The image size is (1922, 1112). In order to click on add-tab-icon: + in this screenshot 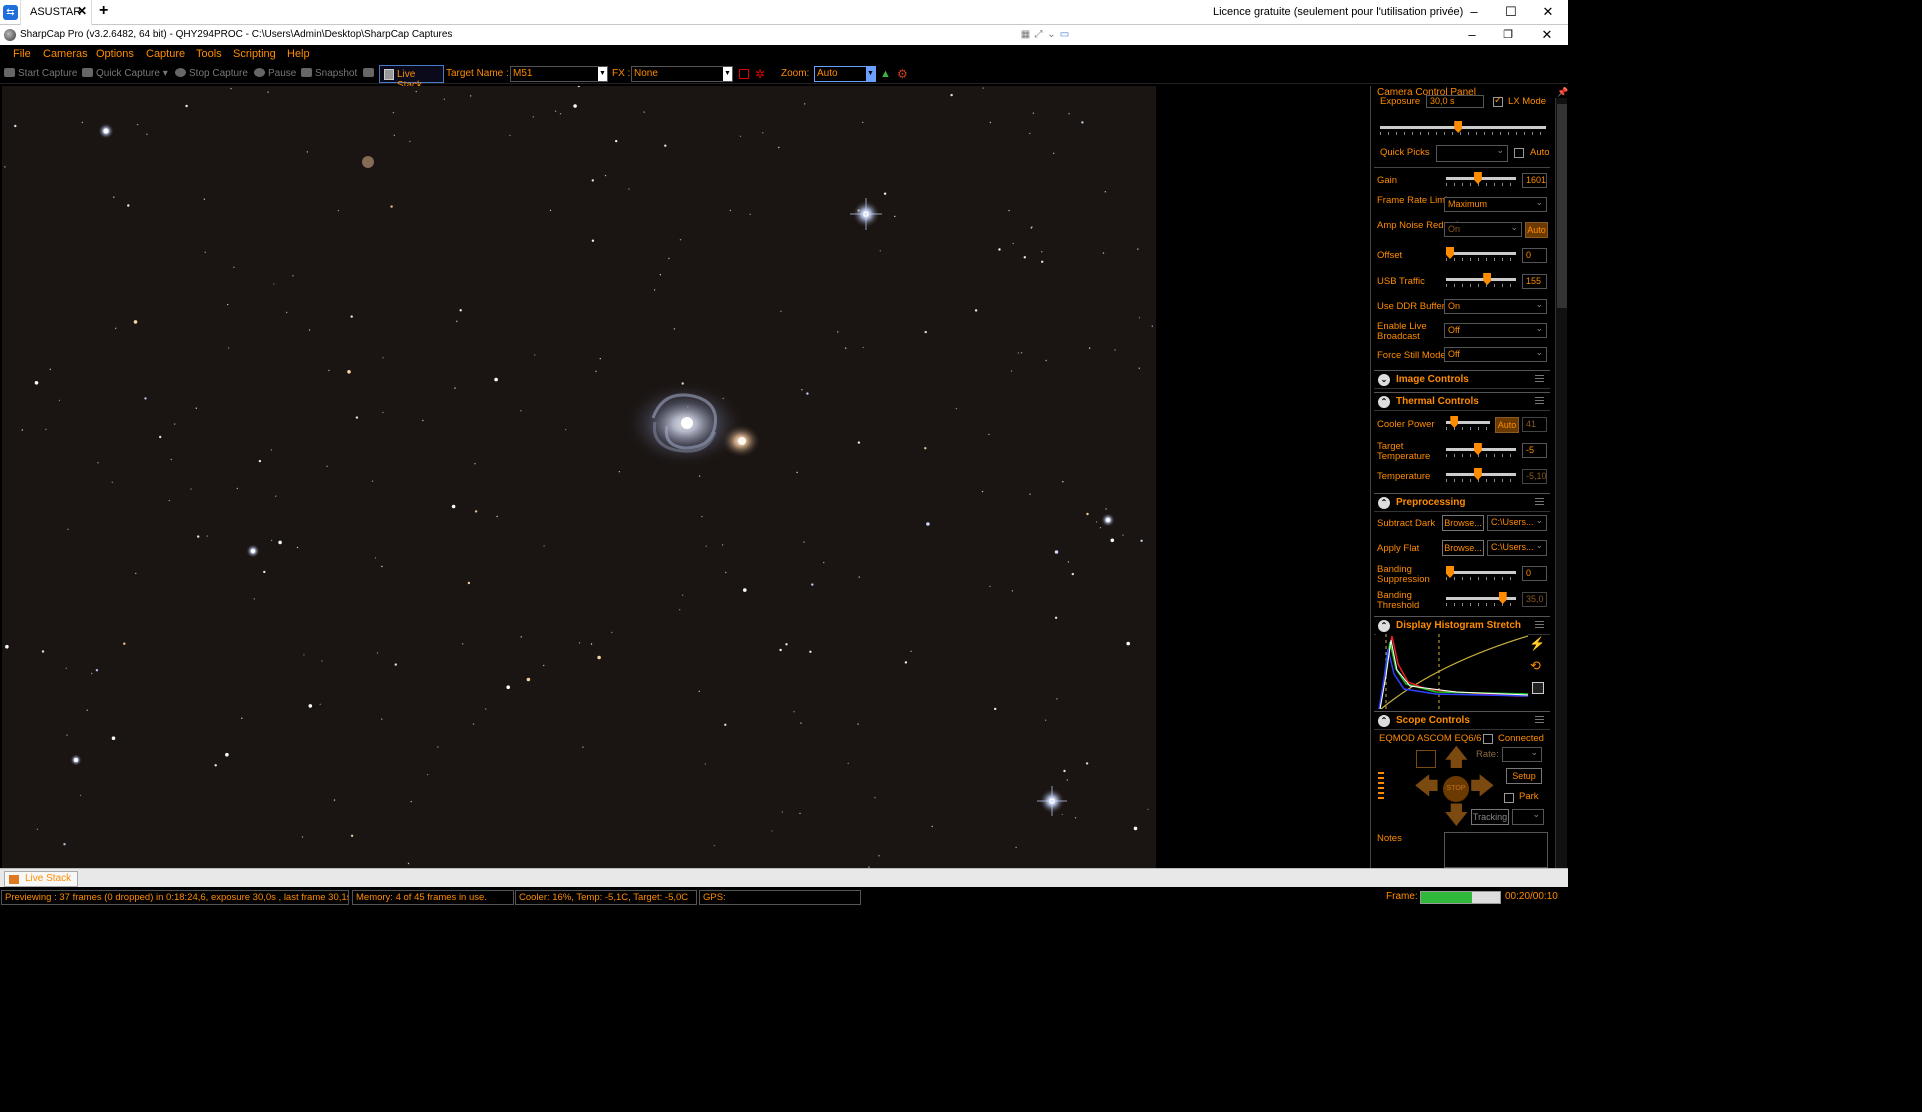, I will do `click(103, 11)`.